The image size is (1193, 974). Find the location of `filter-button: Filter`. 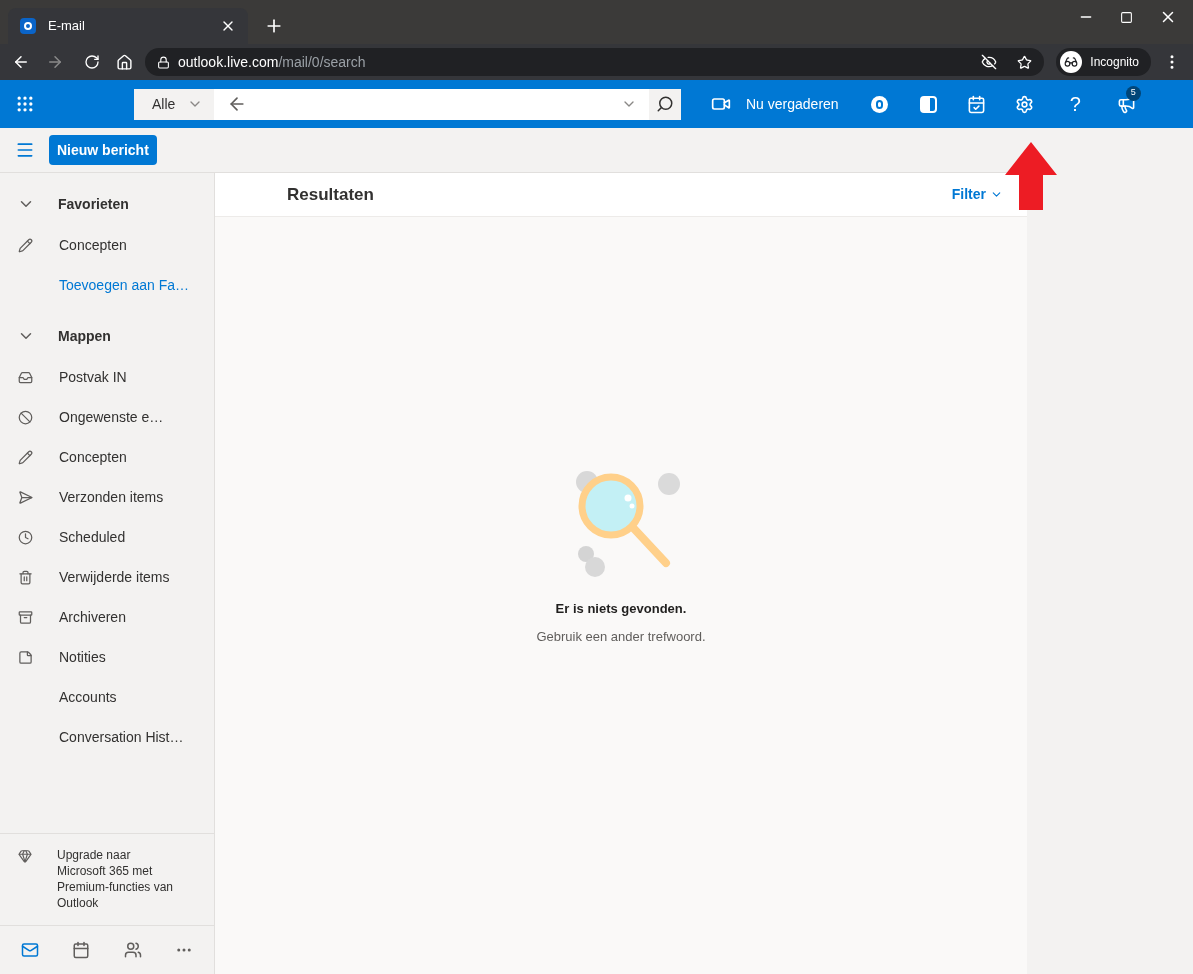

filter-button: Filter is located at coordinates (977, 194).